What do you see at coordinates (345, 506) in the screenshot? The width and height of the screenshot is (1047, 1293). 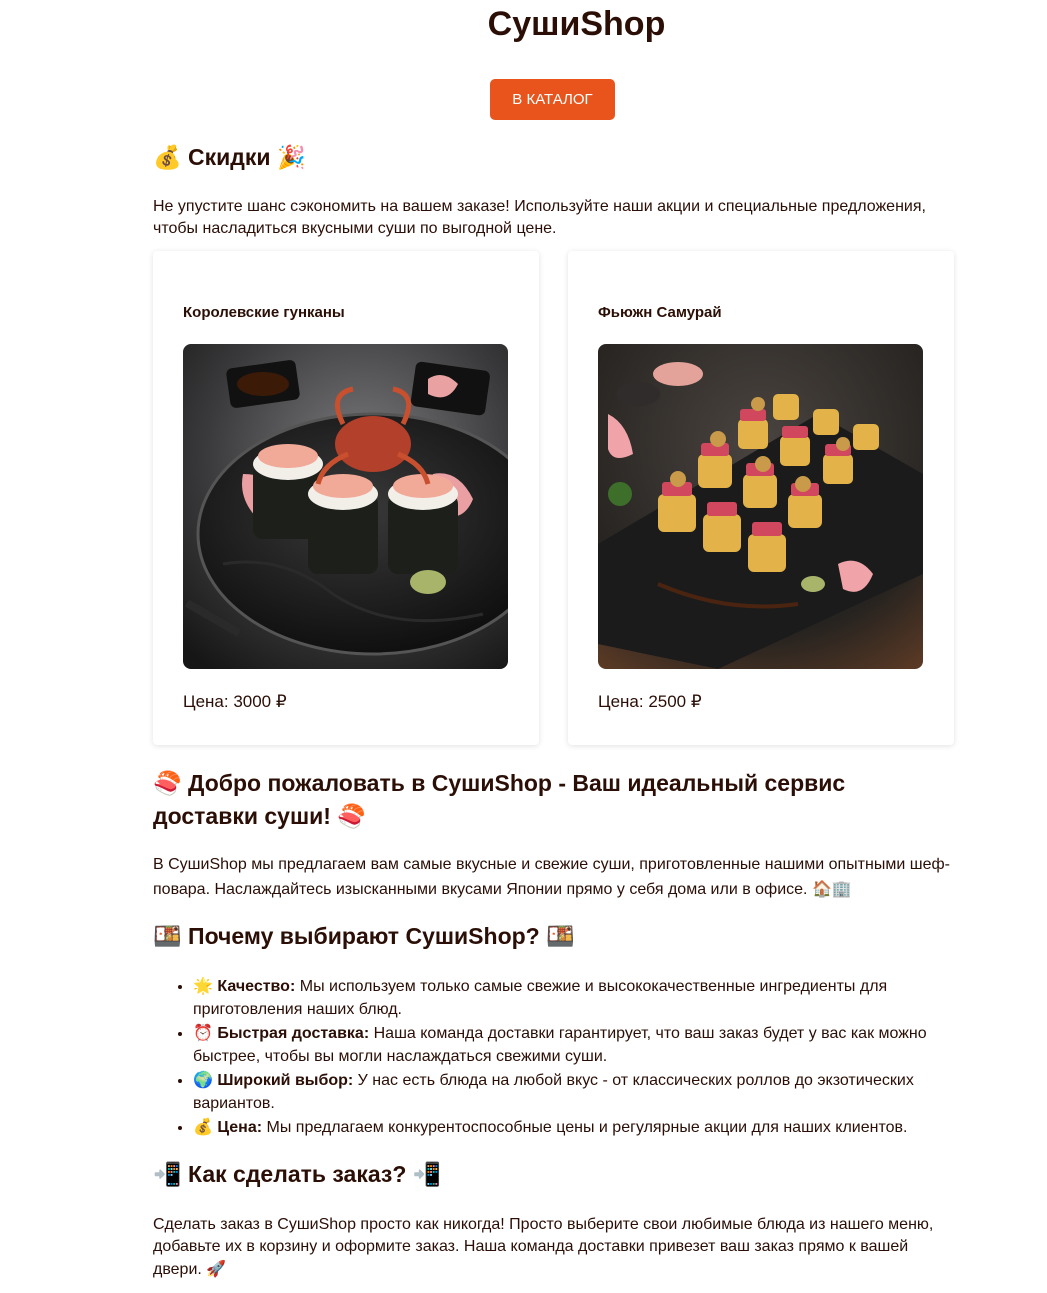 I see `gunkan-sushi-photo-icon` at bounding box center [345, 506].